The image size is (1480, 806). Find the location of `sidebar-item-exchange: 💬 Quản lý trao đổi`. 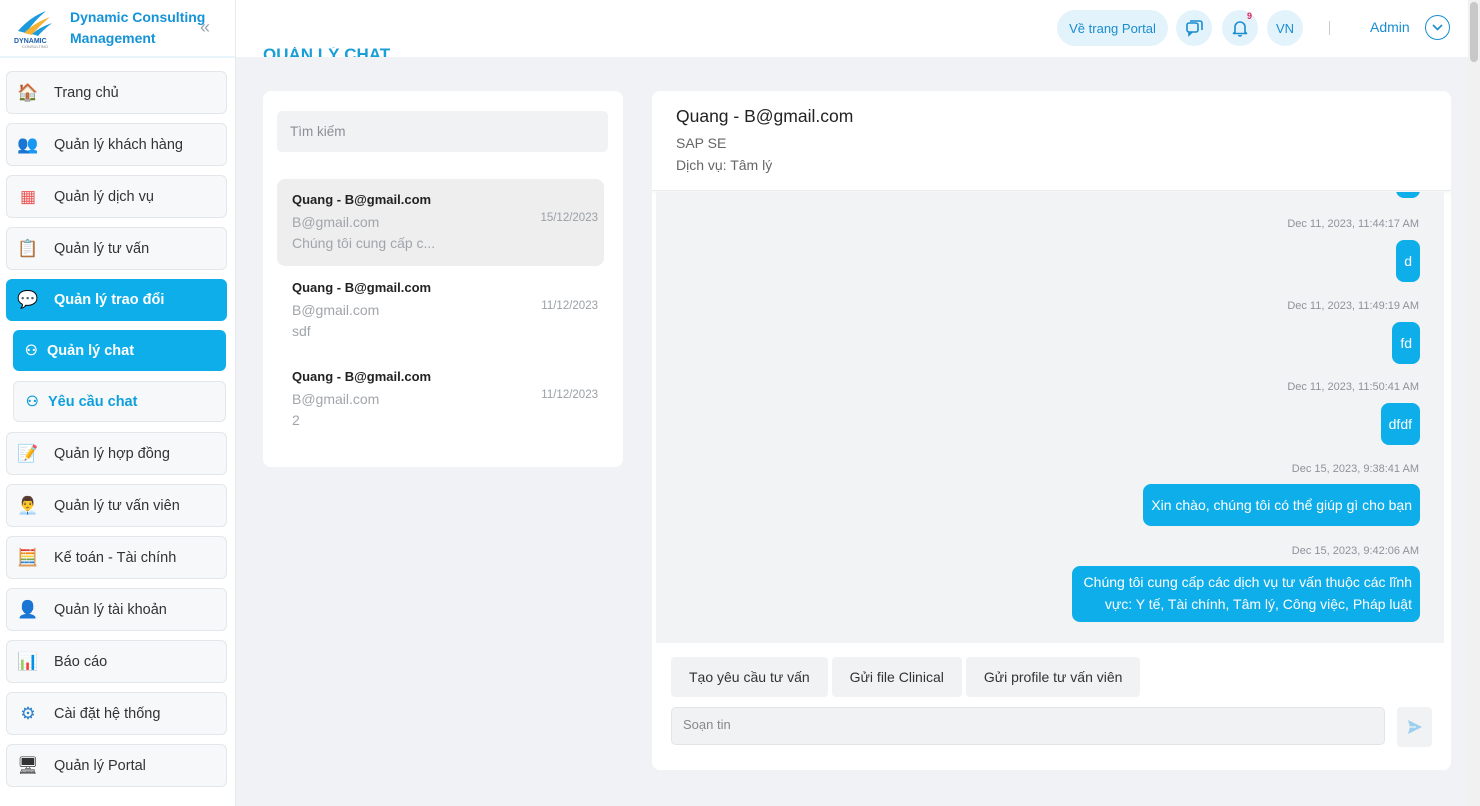

sidebar-item-exchange: 💬 Quản lý trao đổi is located at coordinates (116, 300).